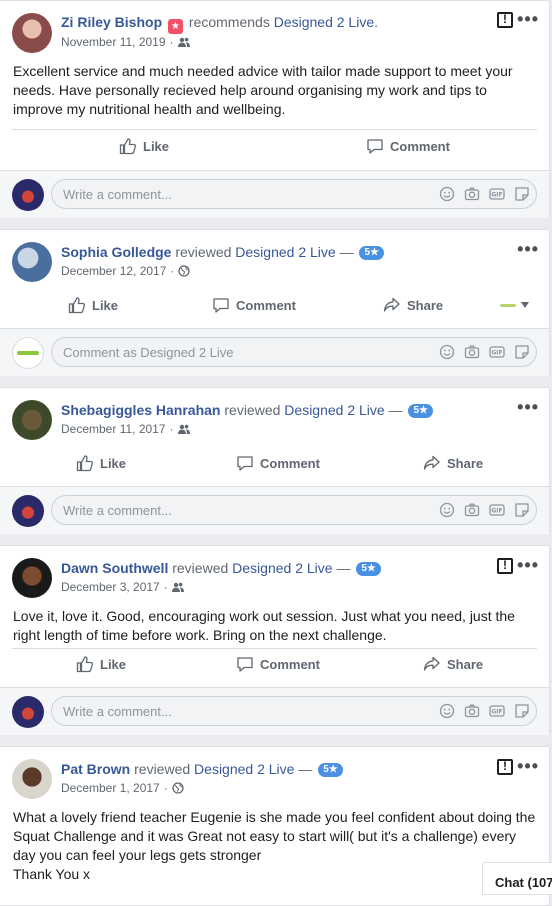  Describe the element at coordinates (111, 22) in the screenshot. I see `author-name: Zi Riley Bishop` at that location.